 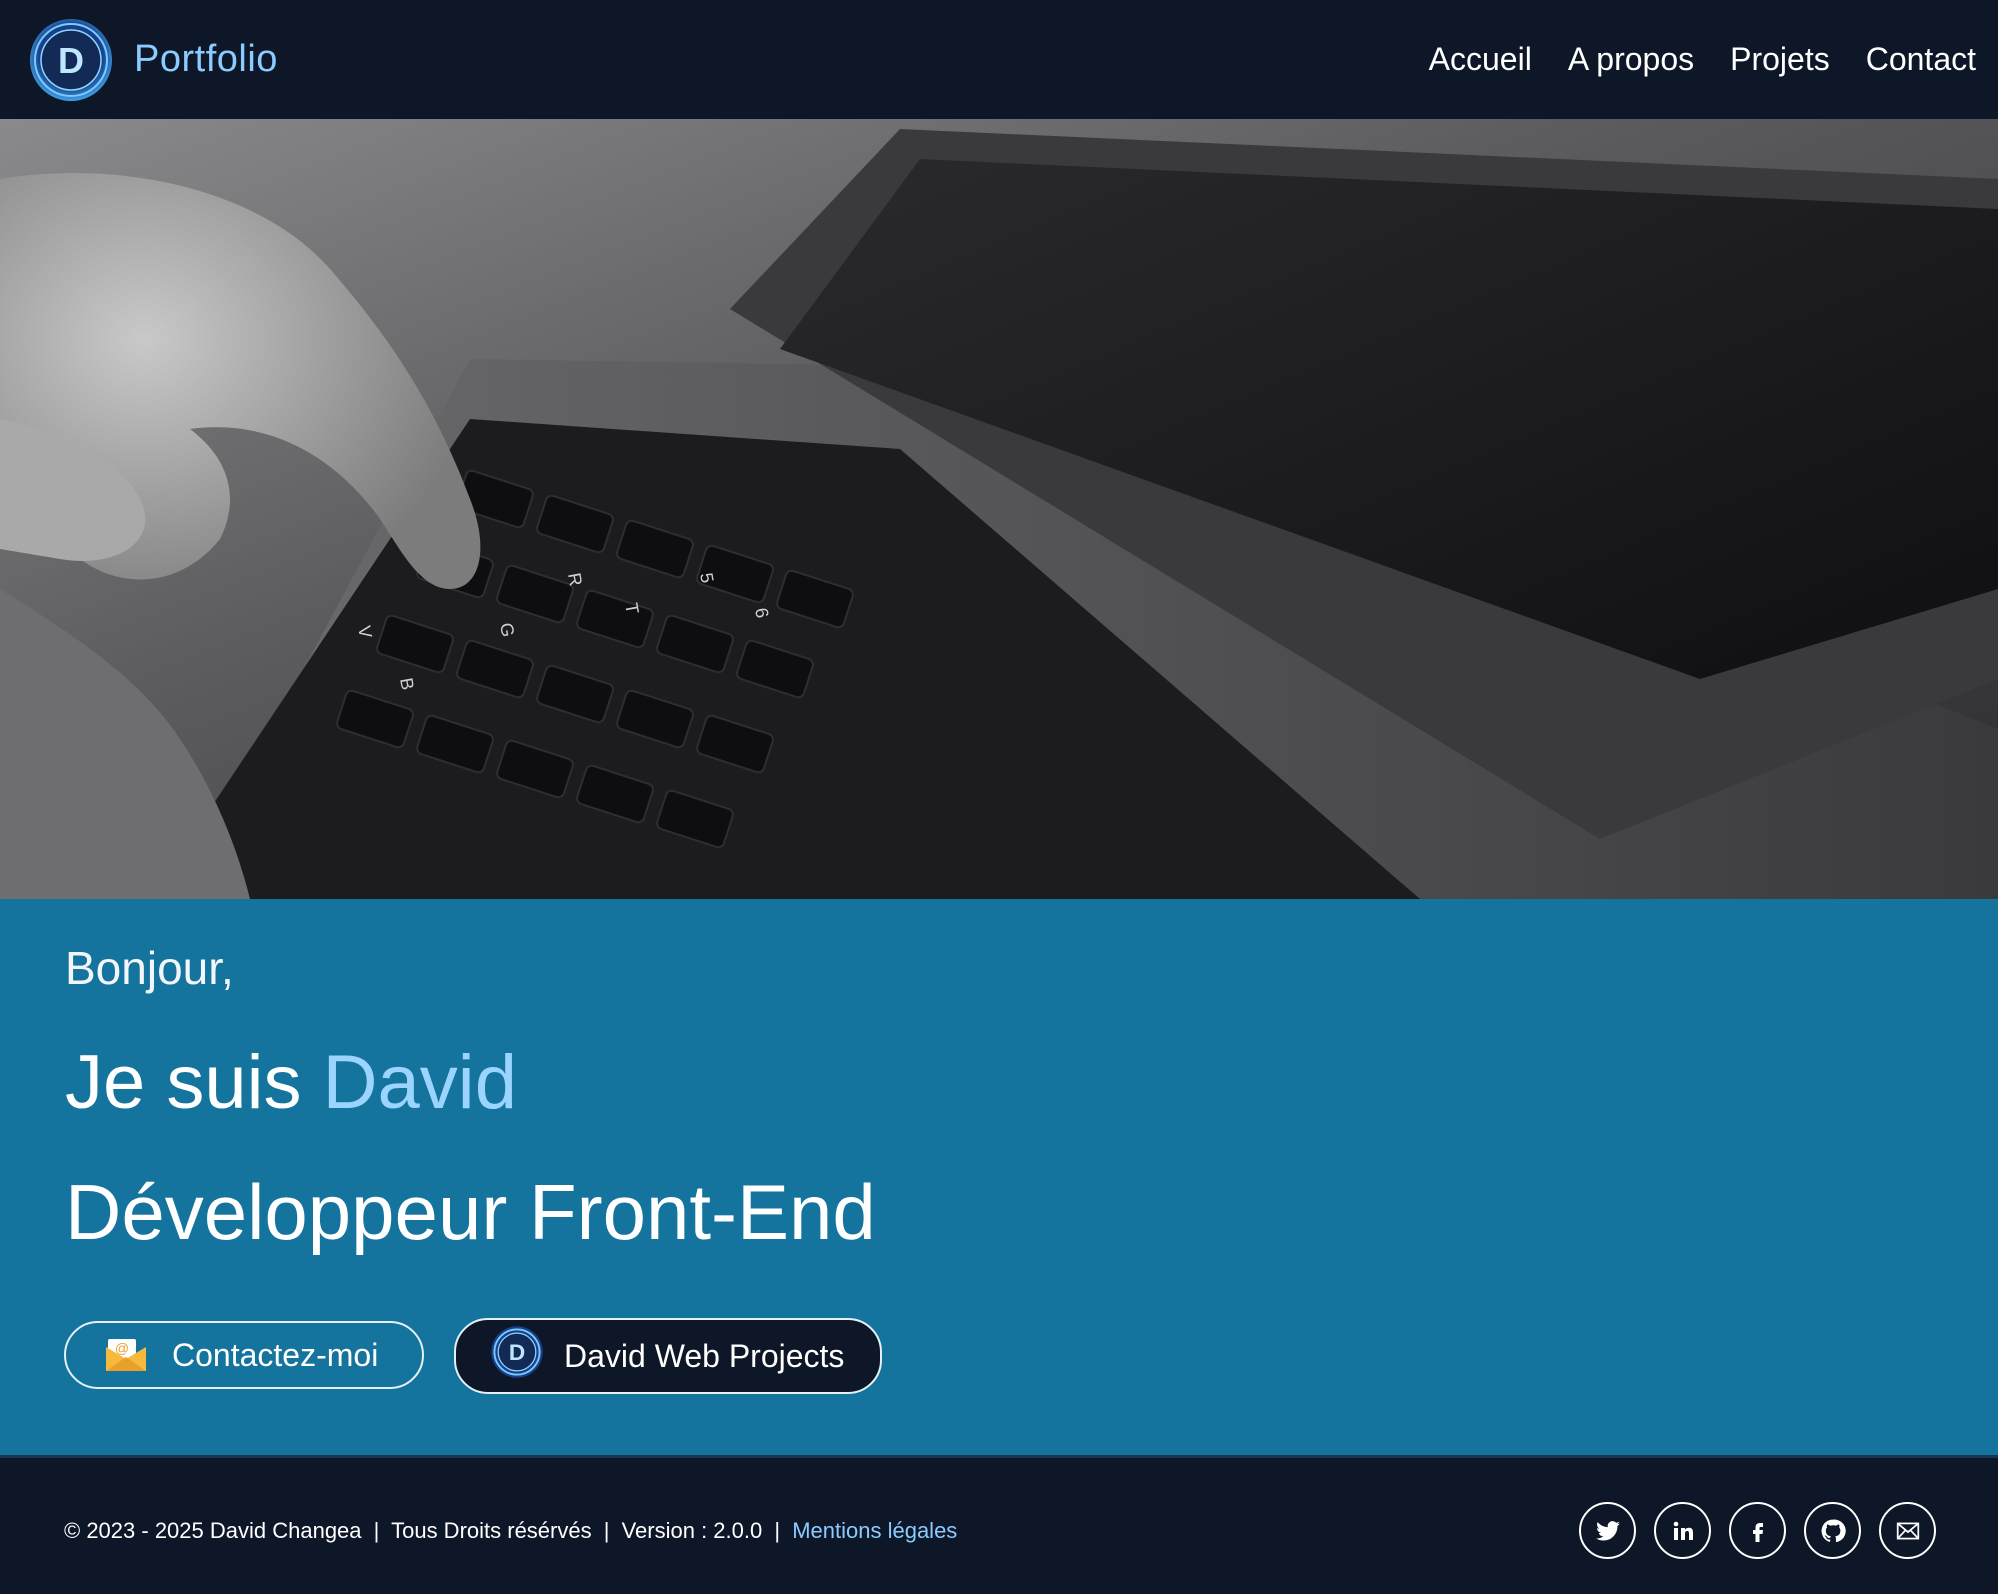 What do you see at coordinates (491, 1530) in the screenshot?
I see `rights-text: Tous Droits résérvés` at bounding box center [491, 1530].